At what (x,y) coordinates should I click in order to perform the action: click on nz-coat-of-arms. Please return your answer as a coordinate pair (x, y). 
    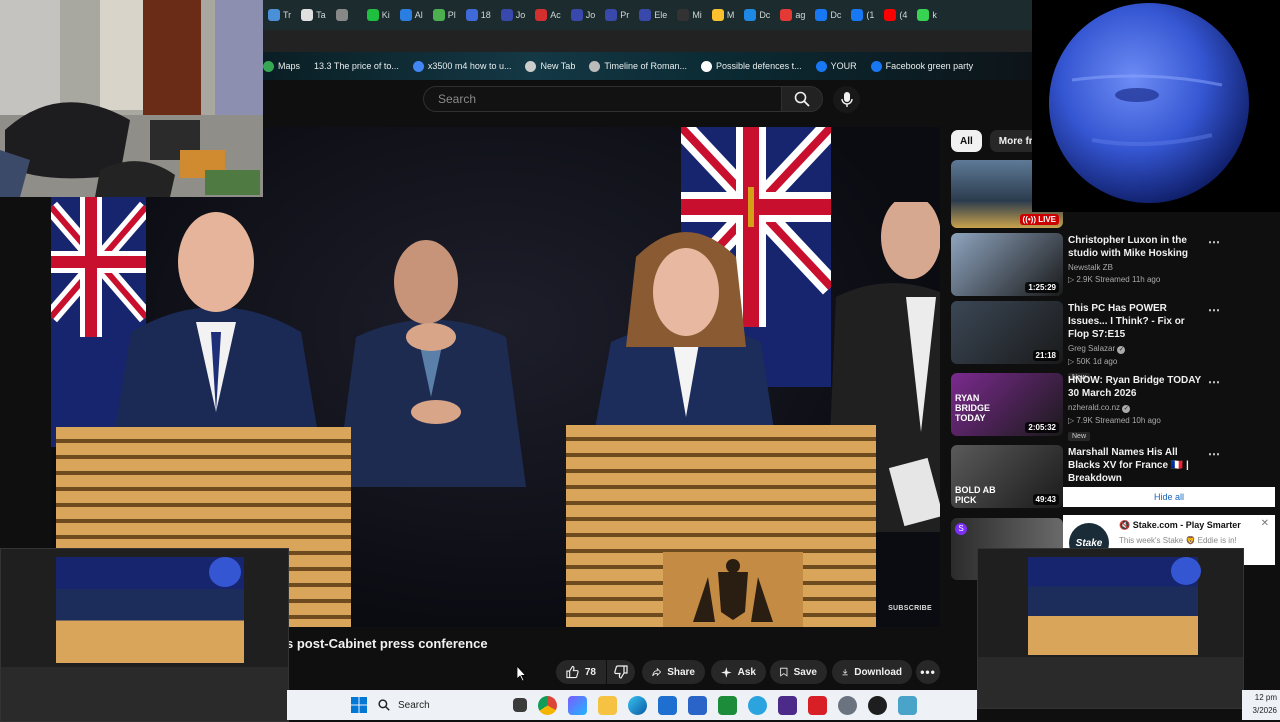
    Looking at the image, I should click on (733, 589).